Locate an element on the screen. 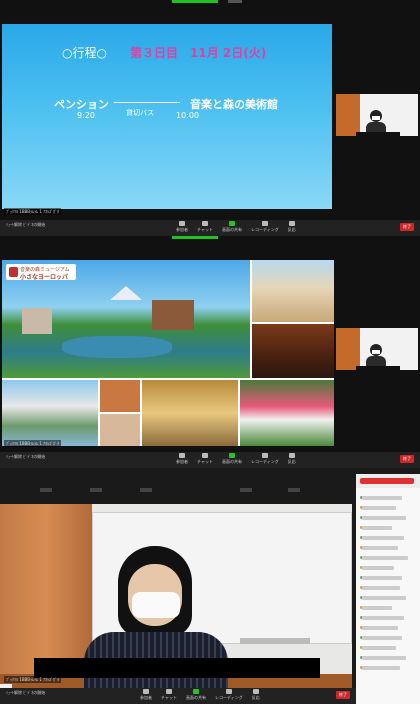  rose-garden-photo is located at coordinates (287, 413).